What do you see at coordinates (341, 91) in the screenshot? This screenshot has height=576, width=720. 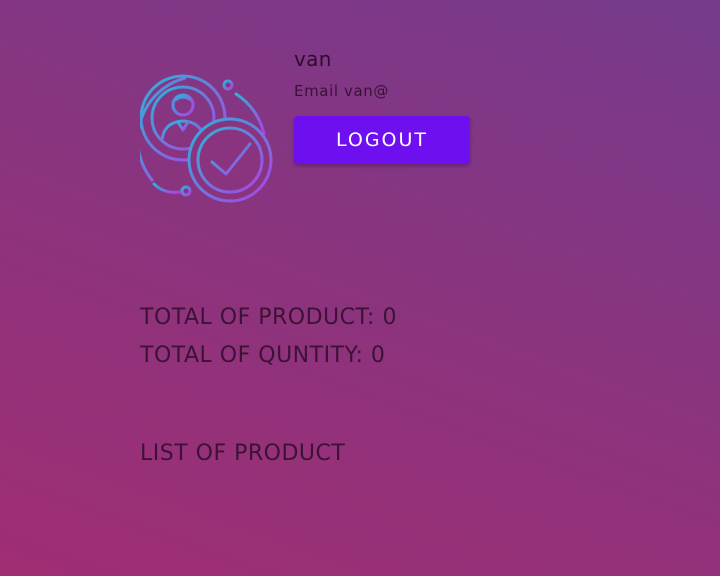 I see `user-email: Email van@` at bounding box center [341, 91].